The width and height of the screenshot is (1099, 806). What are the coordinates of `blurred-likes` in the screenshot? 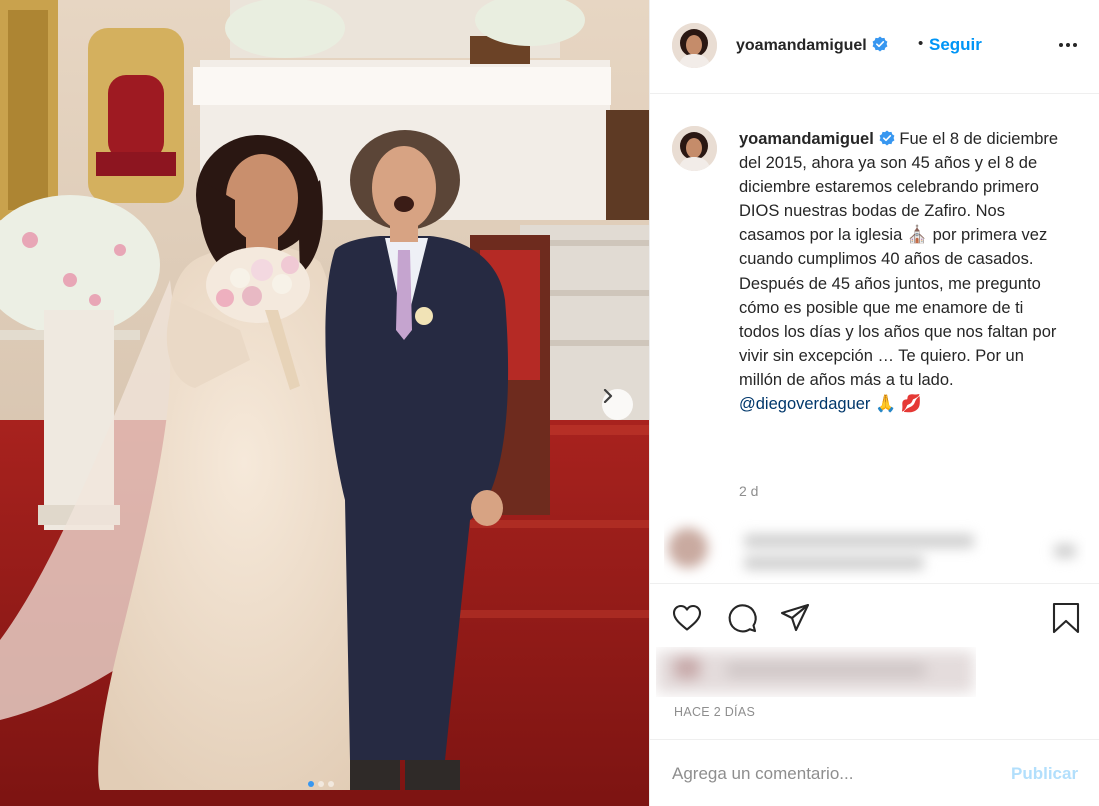 It's located at (816, 672).